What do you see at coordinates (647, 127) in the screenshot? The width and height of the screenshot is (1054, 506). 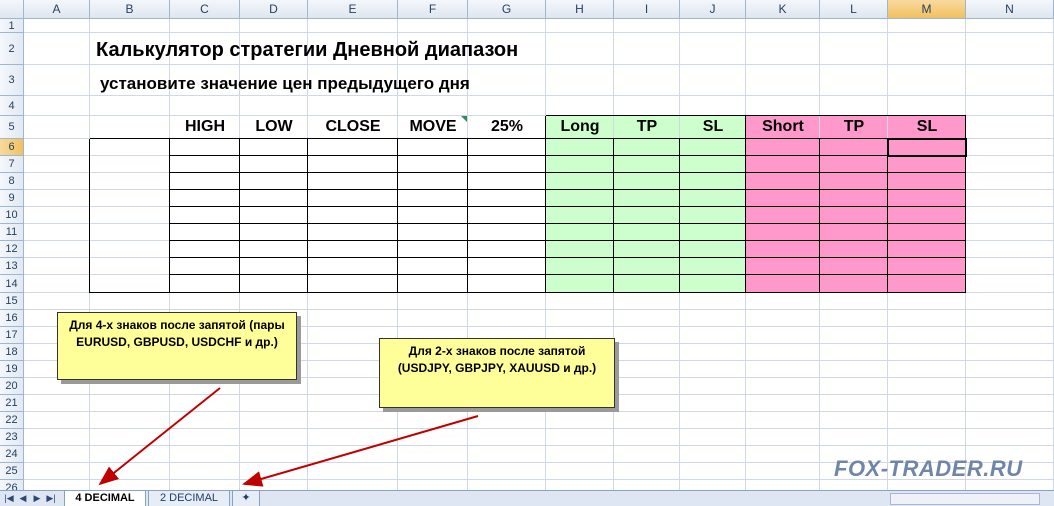 I see `header-tp-long: TP` at bounding box center [647, 127].